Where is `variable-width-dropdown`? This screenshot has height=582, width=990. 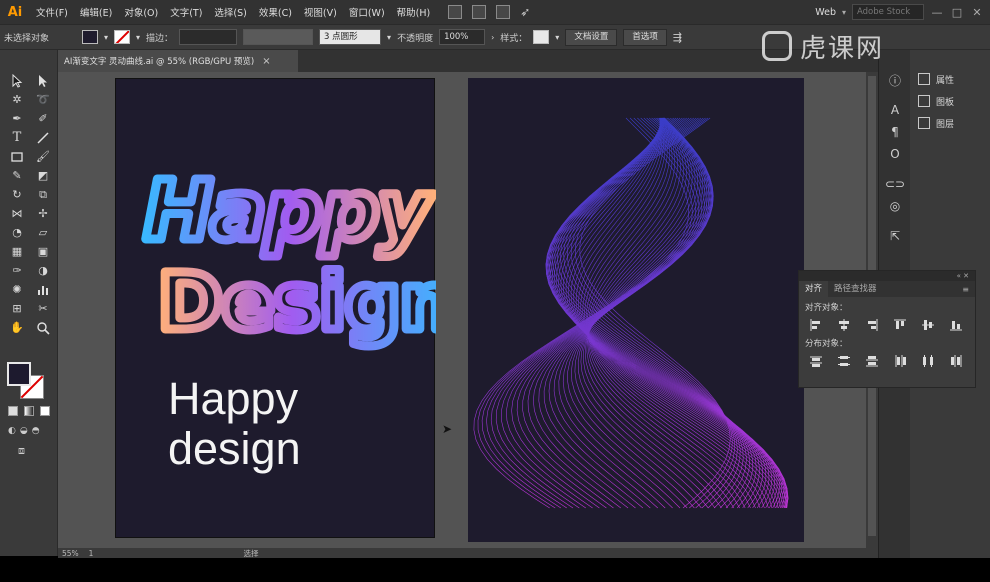
variable-width-dropdown is located at coordinates (278, 37).